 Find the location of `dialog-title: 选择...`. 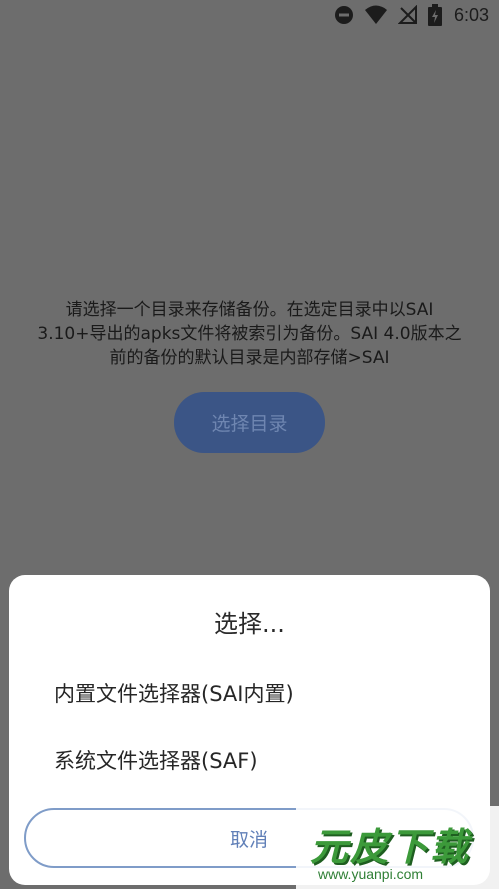

dialog-title: 选择... is located at coordinates (249, 624).